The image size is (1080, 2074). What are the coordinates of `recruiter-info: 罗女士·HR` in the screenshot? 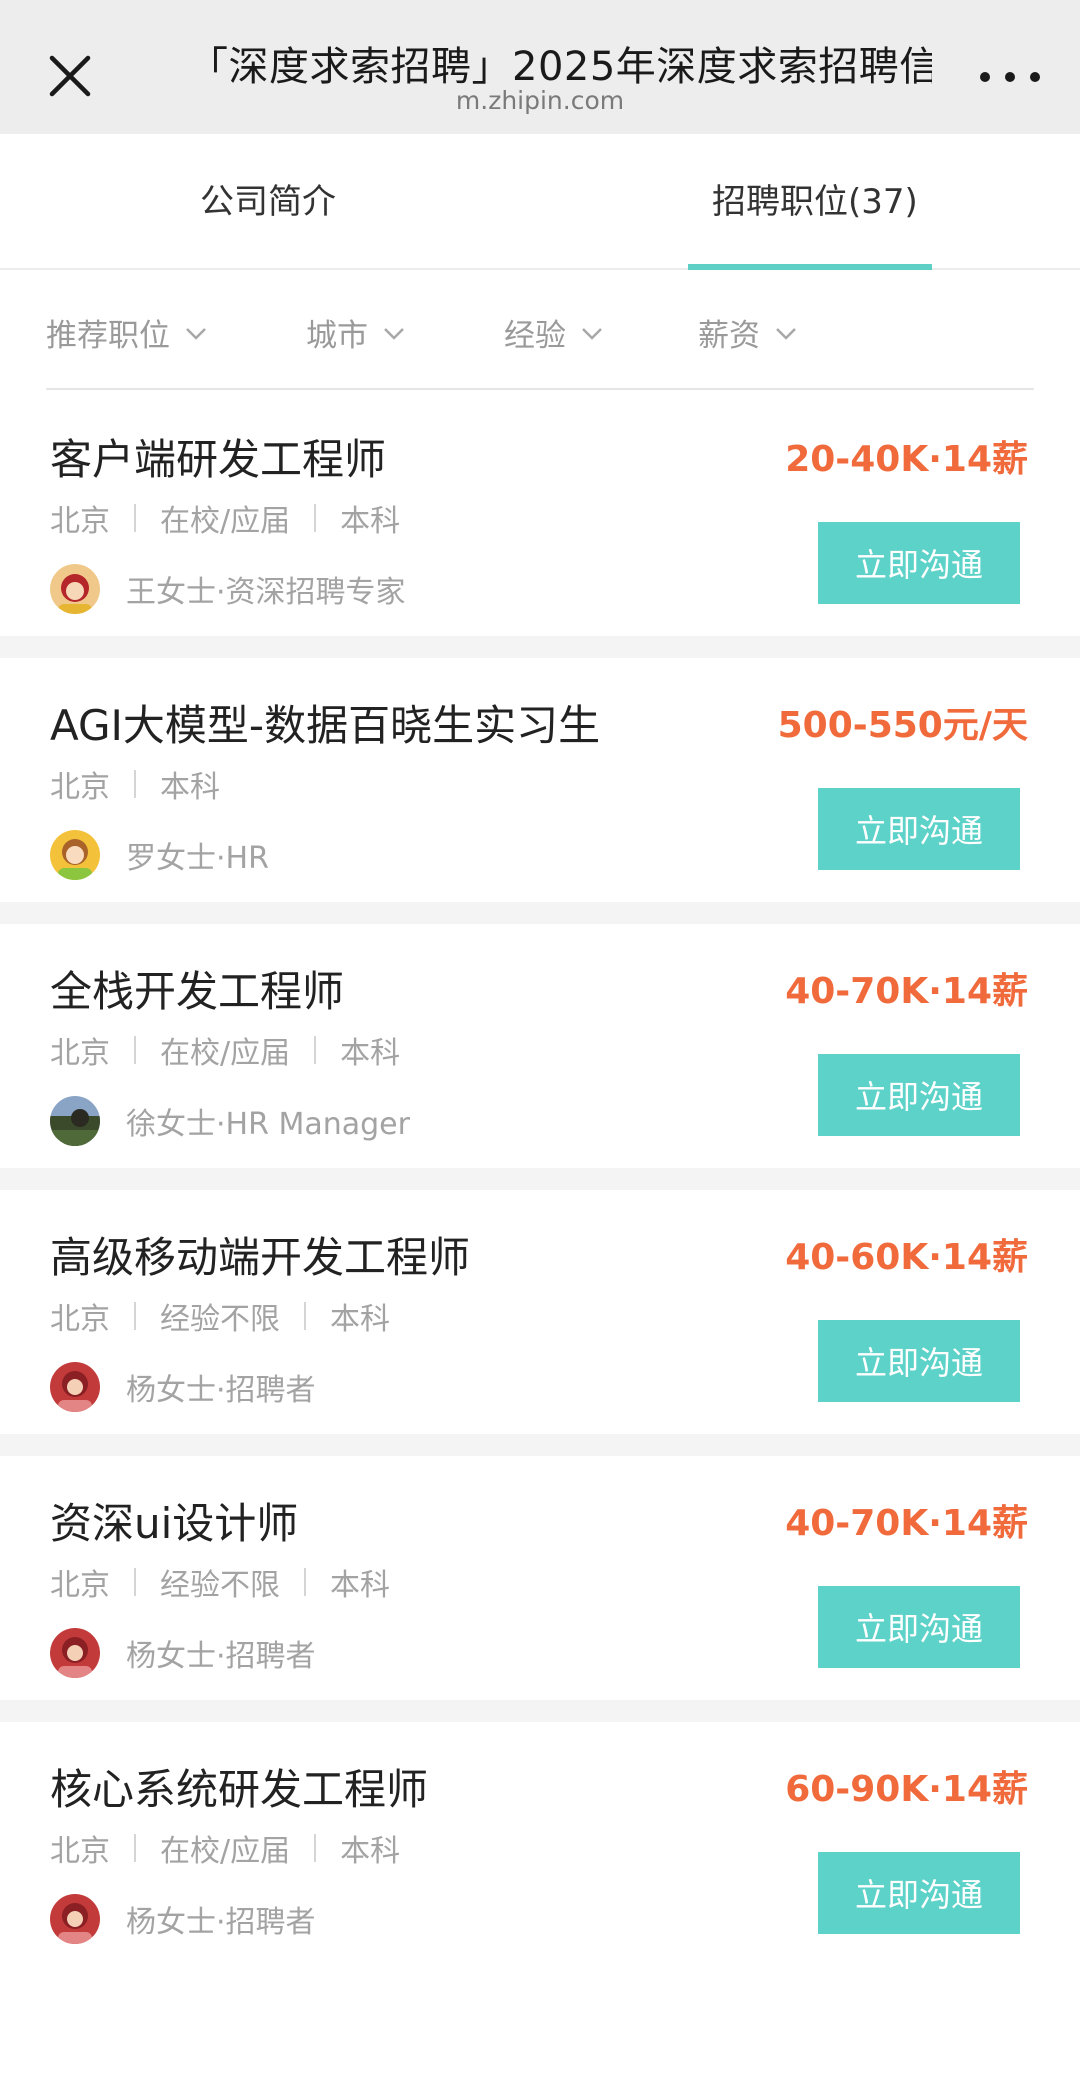 It's located at (159, 855).